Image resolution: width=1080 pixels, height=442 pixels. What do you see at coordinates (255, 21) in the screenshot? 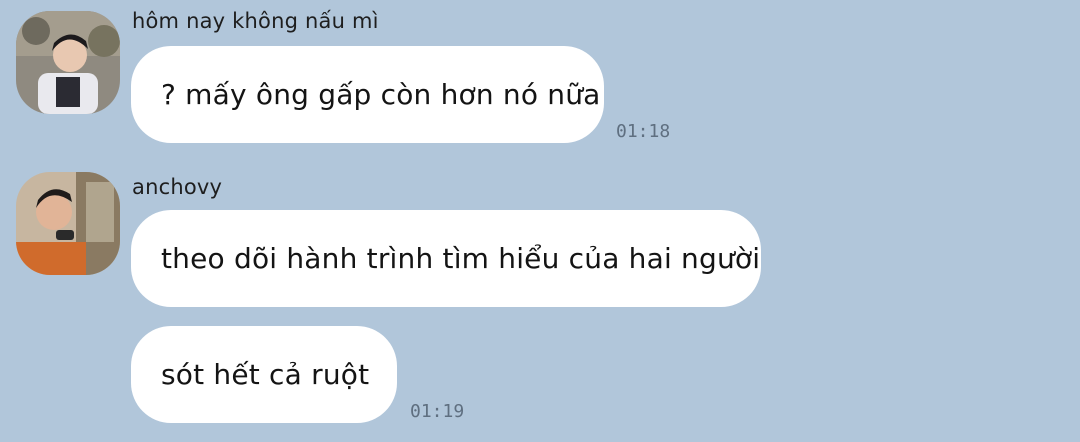
I see `sender-name: hôm nay không nấu mì` at bounding box center [255, 21].